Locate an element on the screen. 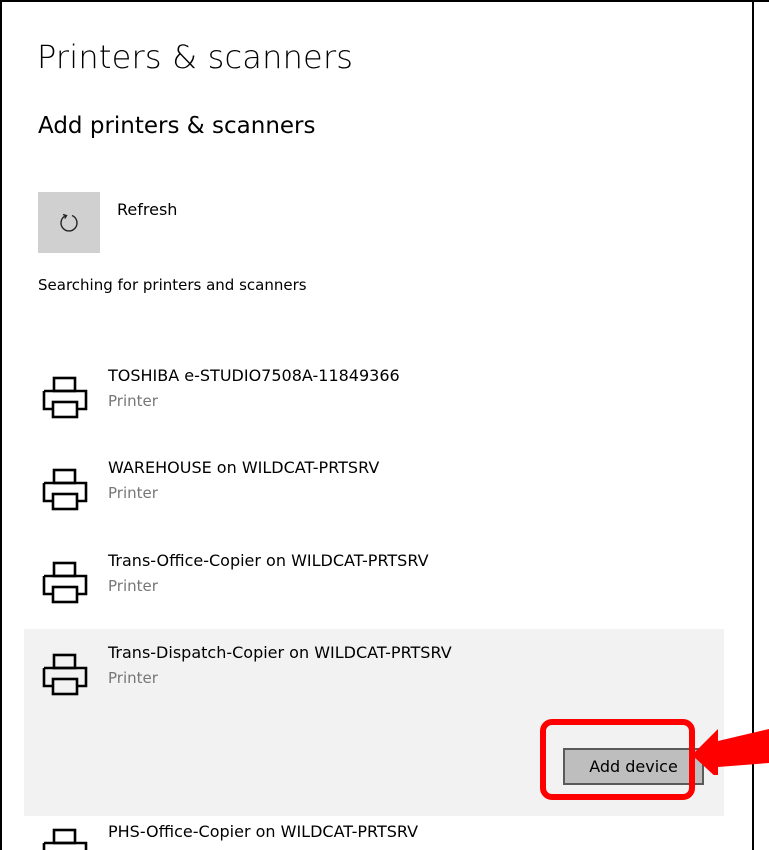  device-item: WAREHOUSE on WILDCAT-PRTSRV Printer is located at coordinates (374, 482).